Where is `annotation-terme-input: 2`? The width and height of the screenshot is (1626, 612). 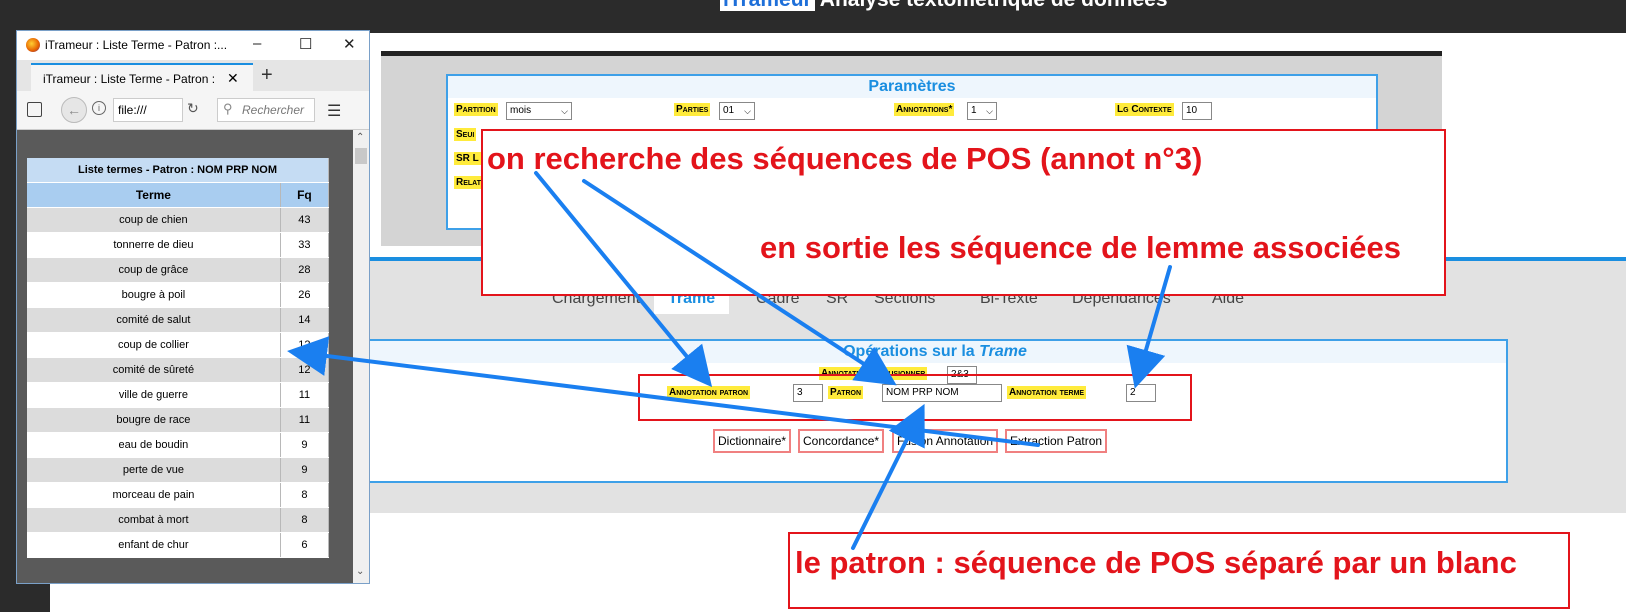
annotation-terme-input: 2 is located at coordinates (1141, 393).